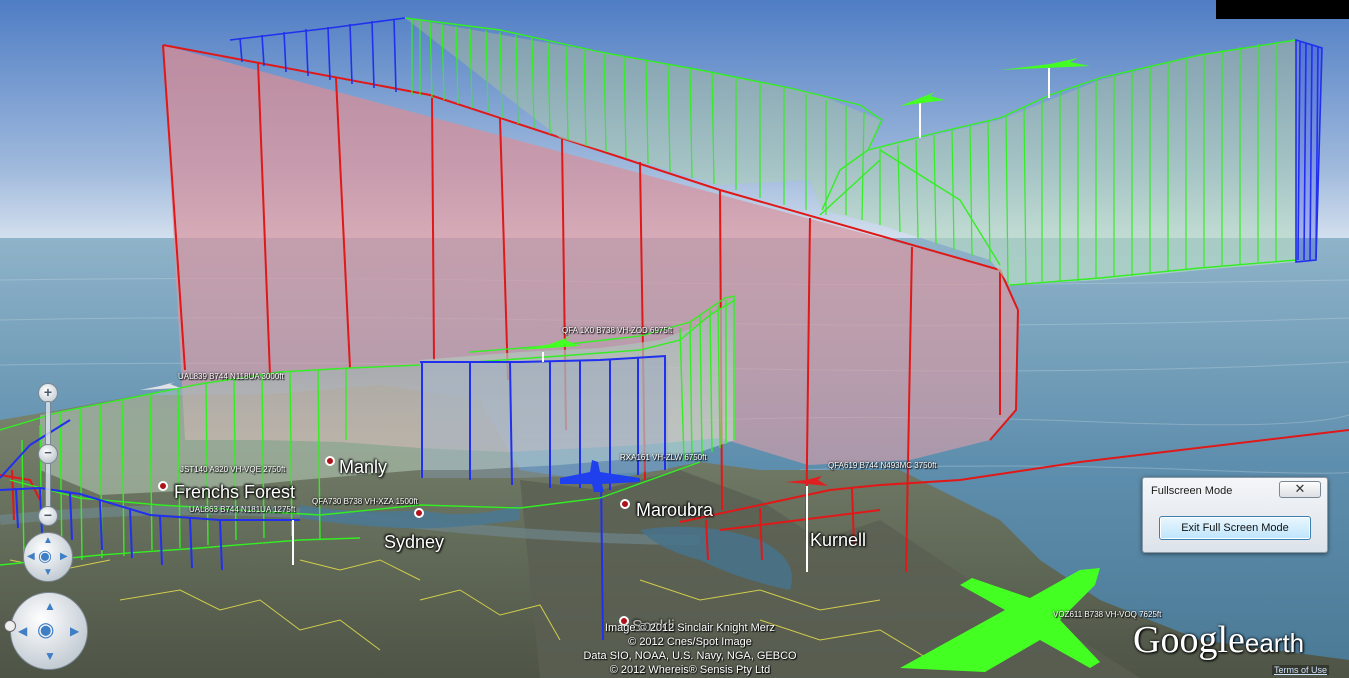 The width and height of the screenshot is (1349, 678). What do you see at coordinates (1282, 9) in the screenshot?
I see `window-corner-blackout` at bounding box center [1282, 9].